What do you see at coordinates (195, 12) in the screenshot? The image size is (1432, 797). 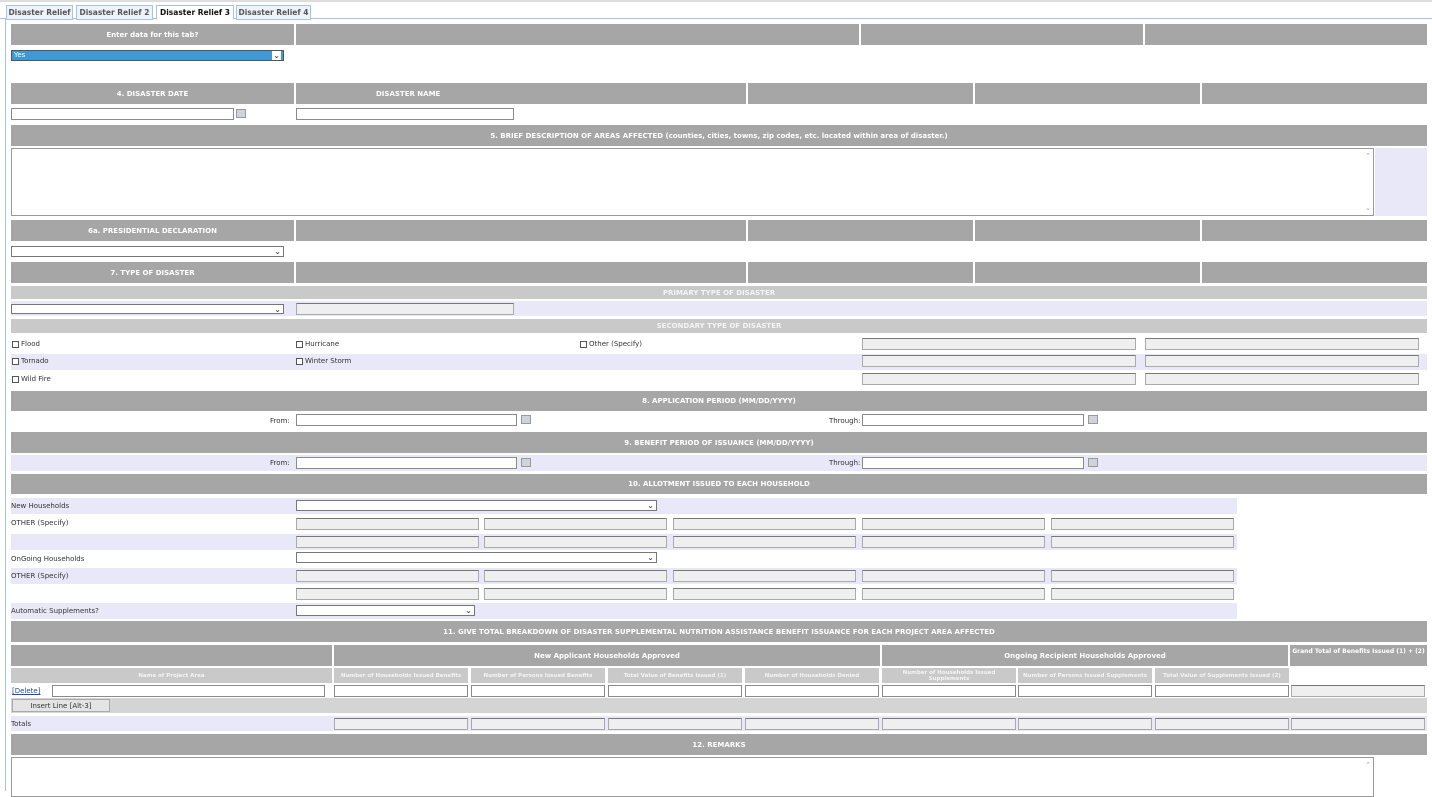 I see `tab-disaster-relief-3: Disaster Relief 3` at bounding box center [195, 12].